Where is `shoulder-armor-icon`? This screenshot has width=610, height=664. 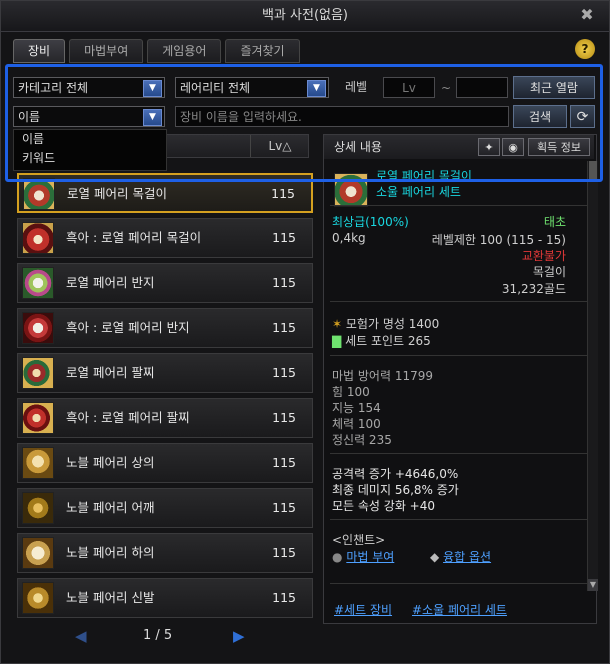 shoulder-armor-icon is located at coordinates (38, 508).